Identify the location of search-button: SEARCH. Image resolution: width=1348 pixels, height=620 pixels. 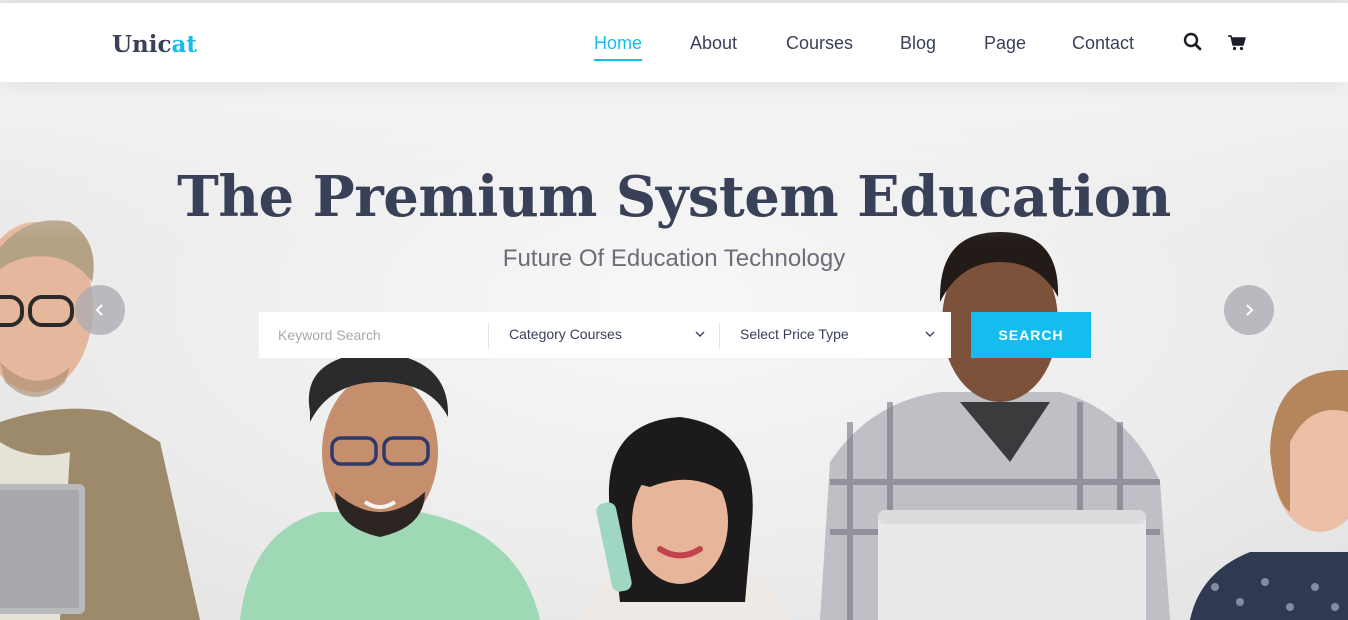
(1031, 335).